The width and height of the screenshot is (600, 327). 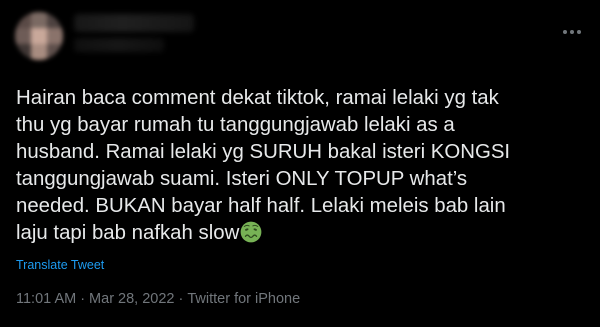 I want to click on nauseated-face-icon, so click(x=251, y=232).